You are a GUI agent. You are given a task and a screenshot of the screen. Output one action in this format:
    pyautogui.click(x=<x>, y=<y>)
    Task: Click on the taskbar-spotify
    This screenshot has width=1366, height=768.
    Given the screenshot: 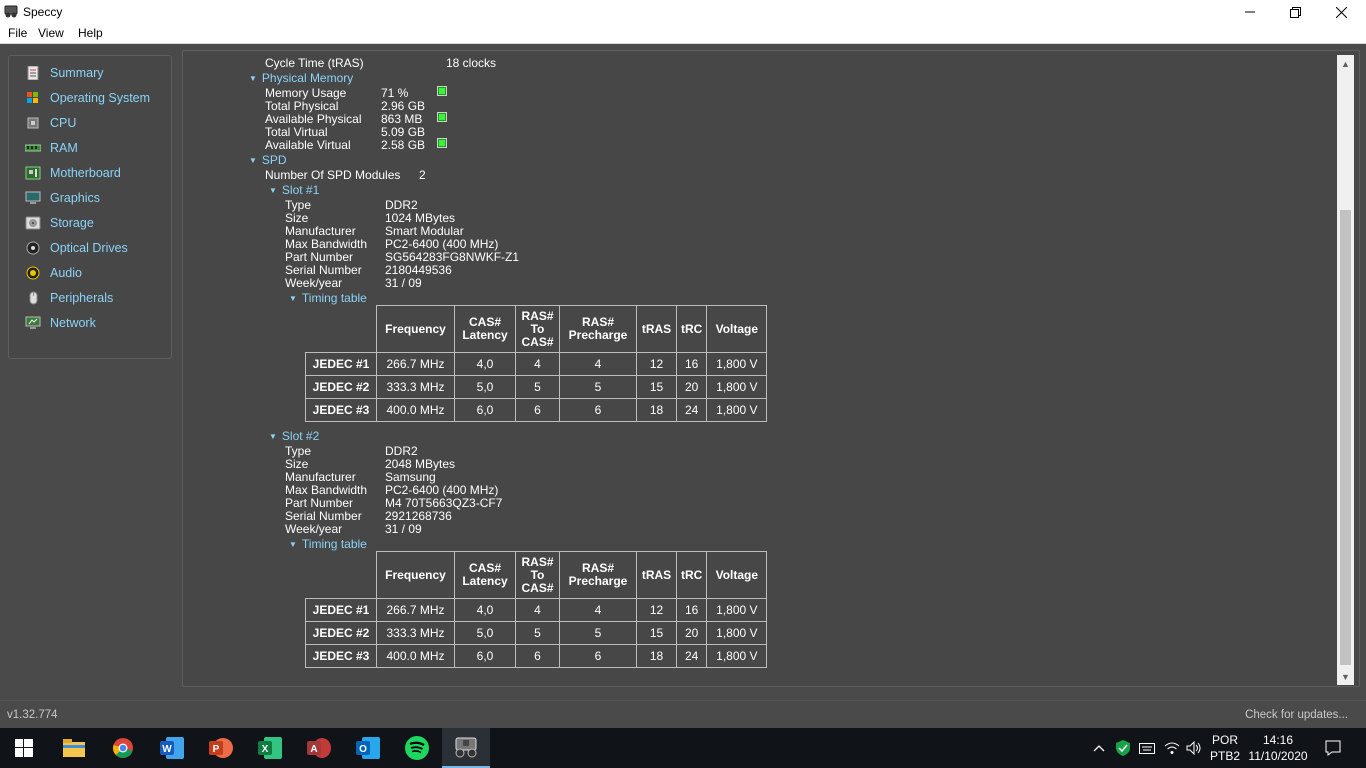 What is the action you would take?
    pyautogui.click(x=417, y=748)
    